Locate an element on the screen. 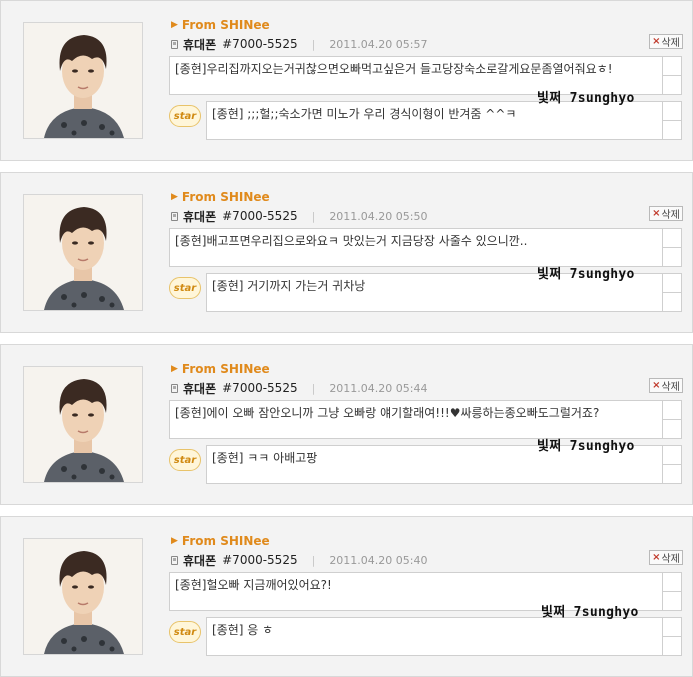 Image resolution: width=693 pixels, height=677 pixels. message-box: [종현]헐오빠 지금깨어있어요?! is located at coordinates (416, 591).